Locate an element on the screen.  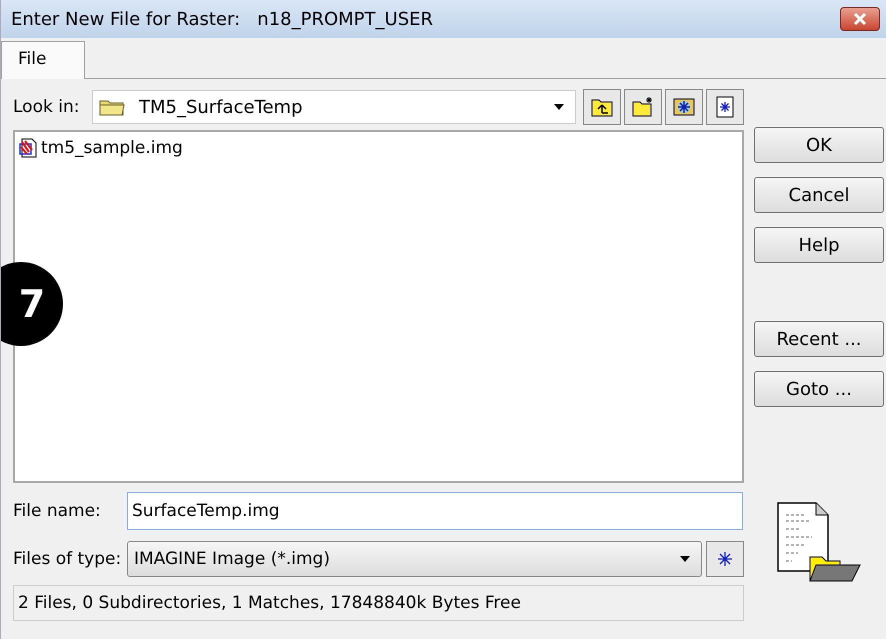
dialog-button: Cancel is located at coordinates (819, 195).